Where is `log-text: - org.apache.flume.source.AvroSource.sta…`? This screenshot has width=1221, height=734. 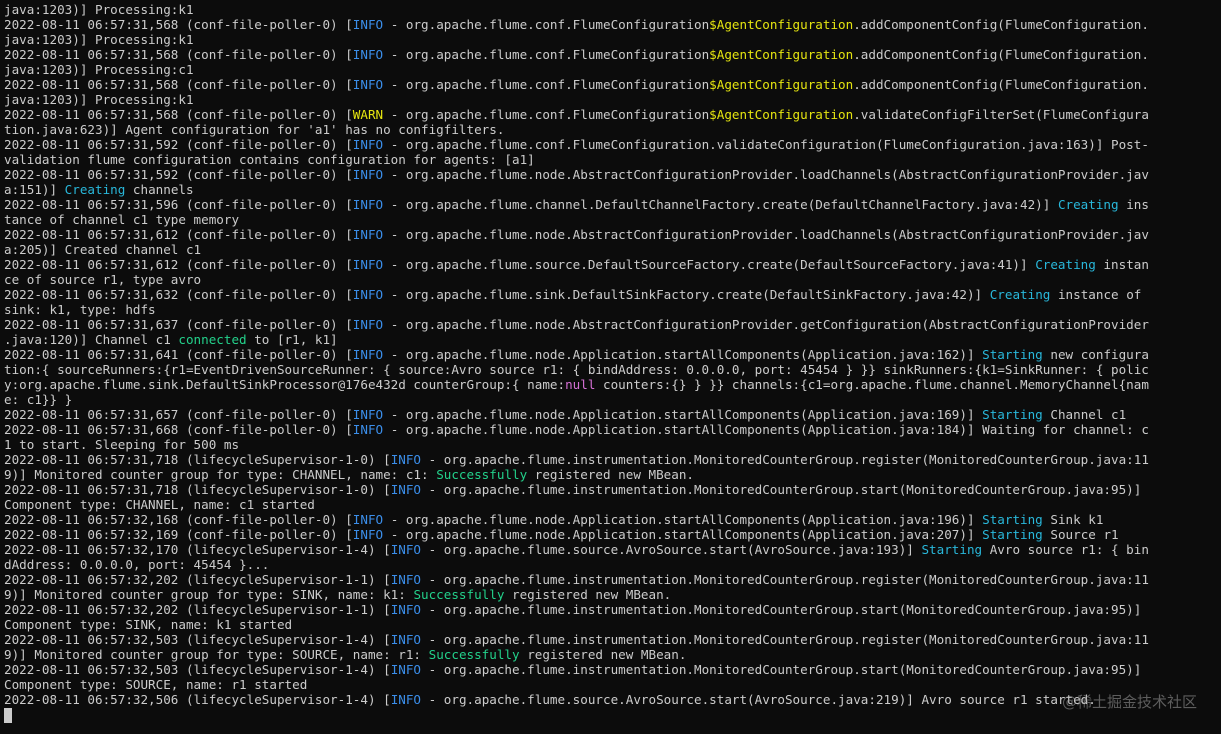 log-text: - org.apache.flume.source.AvroSource.sta… is located at coordinates (671, 549).